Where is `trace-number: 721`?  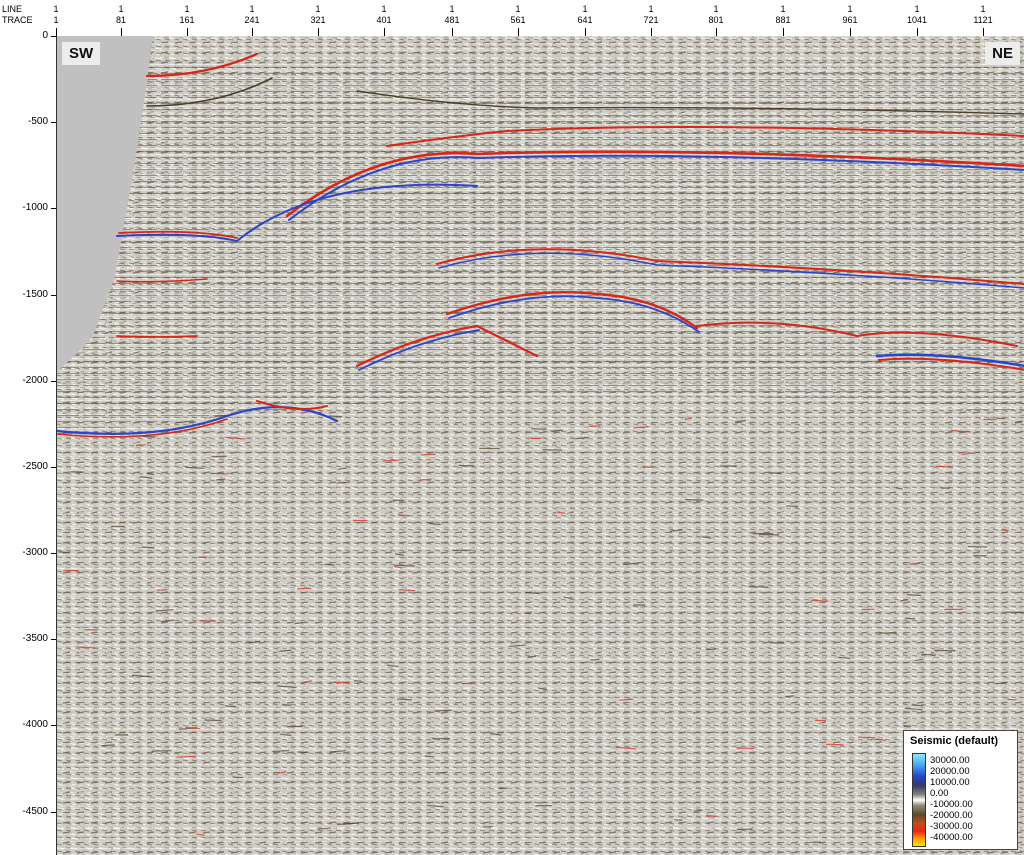 trace-number: 721 is located at coordinates (651, 20).